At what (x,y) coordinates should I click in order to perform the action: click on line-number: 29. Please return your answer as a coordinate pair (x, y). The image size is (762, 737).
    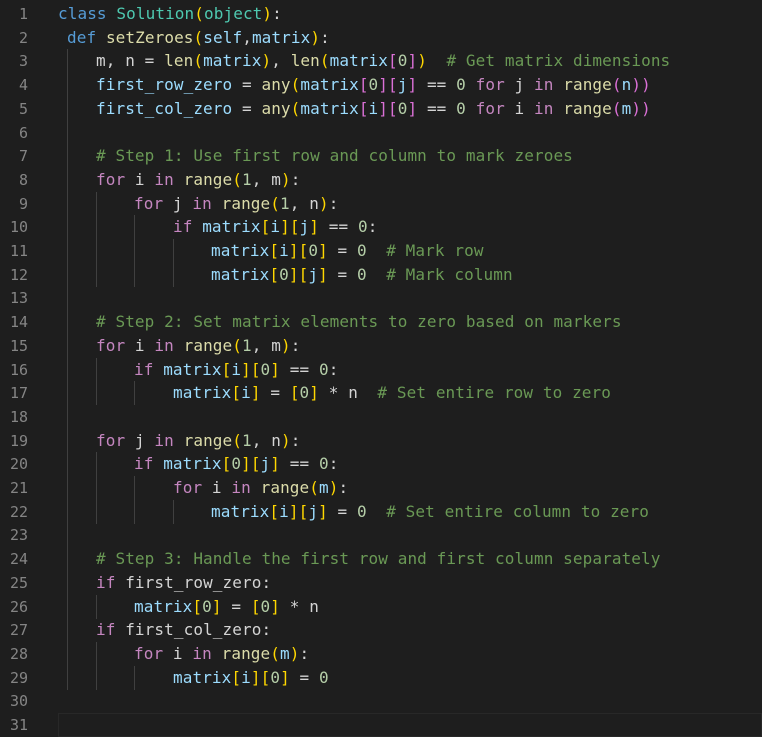
    Looking at the image, I should click on (18, 677).